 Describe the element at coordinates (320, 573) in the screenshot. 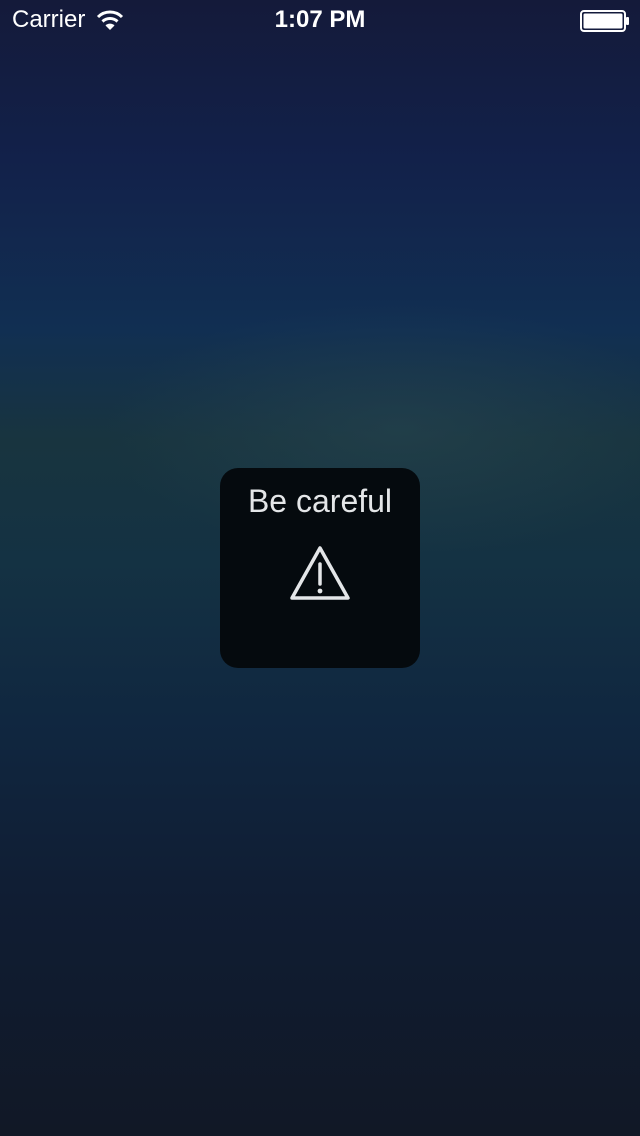

I see `warning-icon` at that location.